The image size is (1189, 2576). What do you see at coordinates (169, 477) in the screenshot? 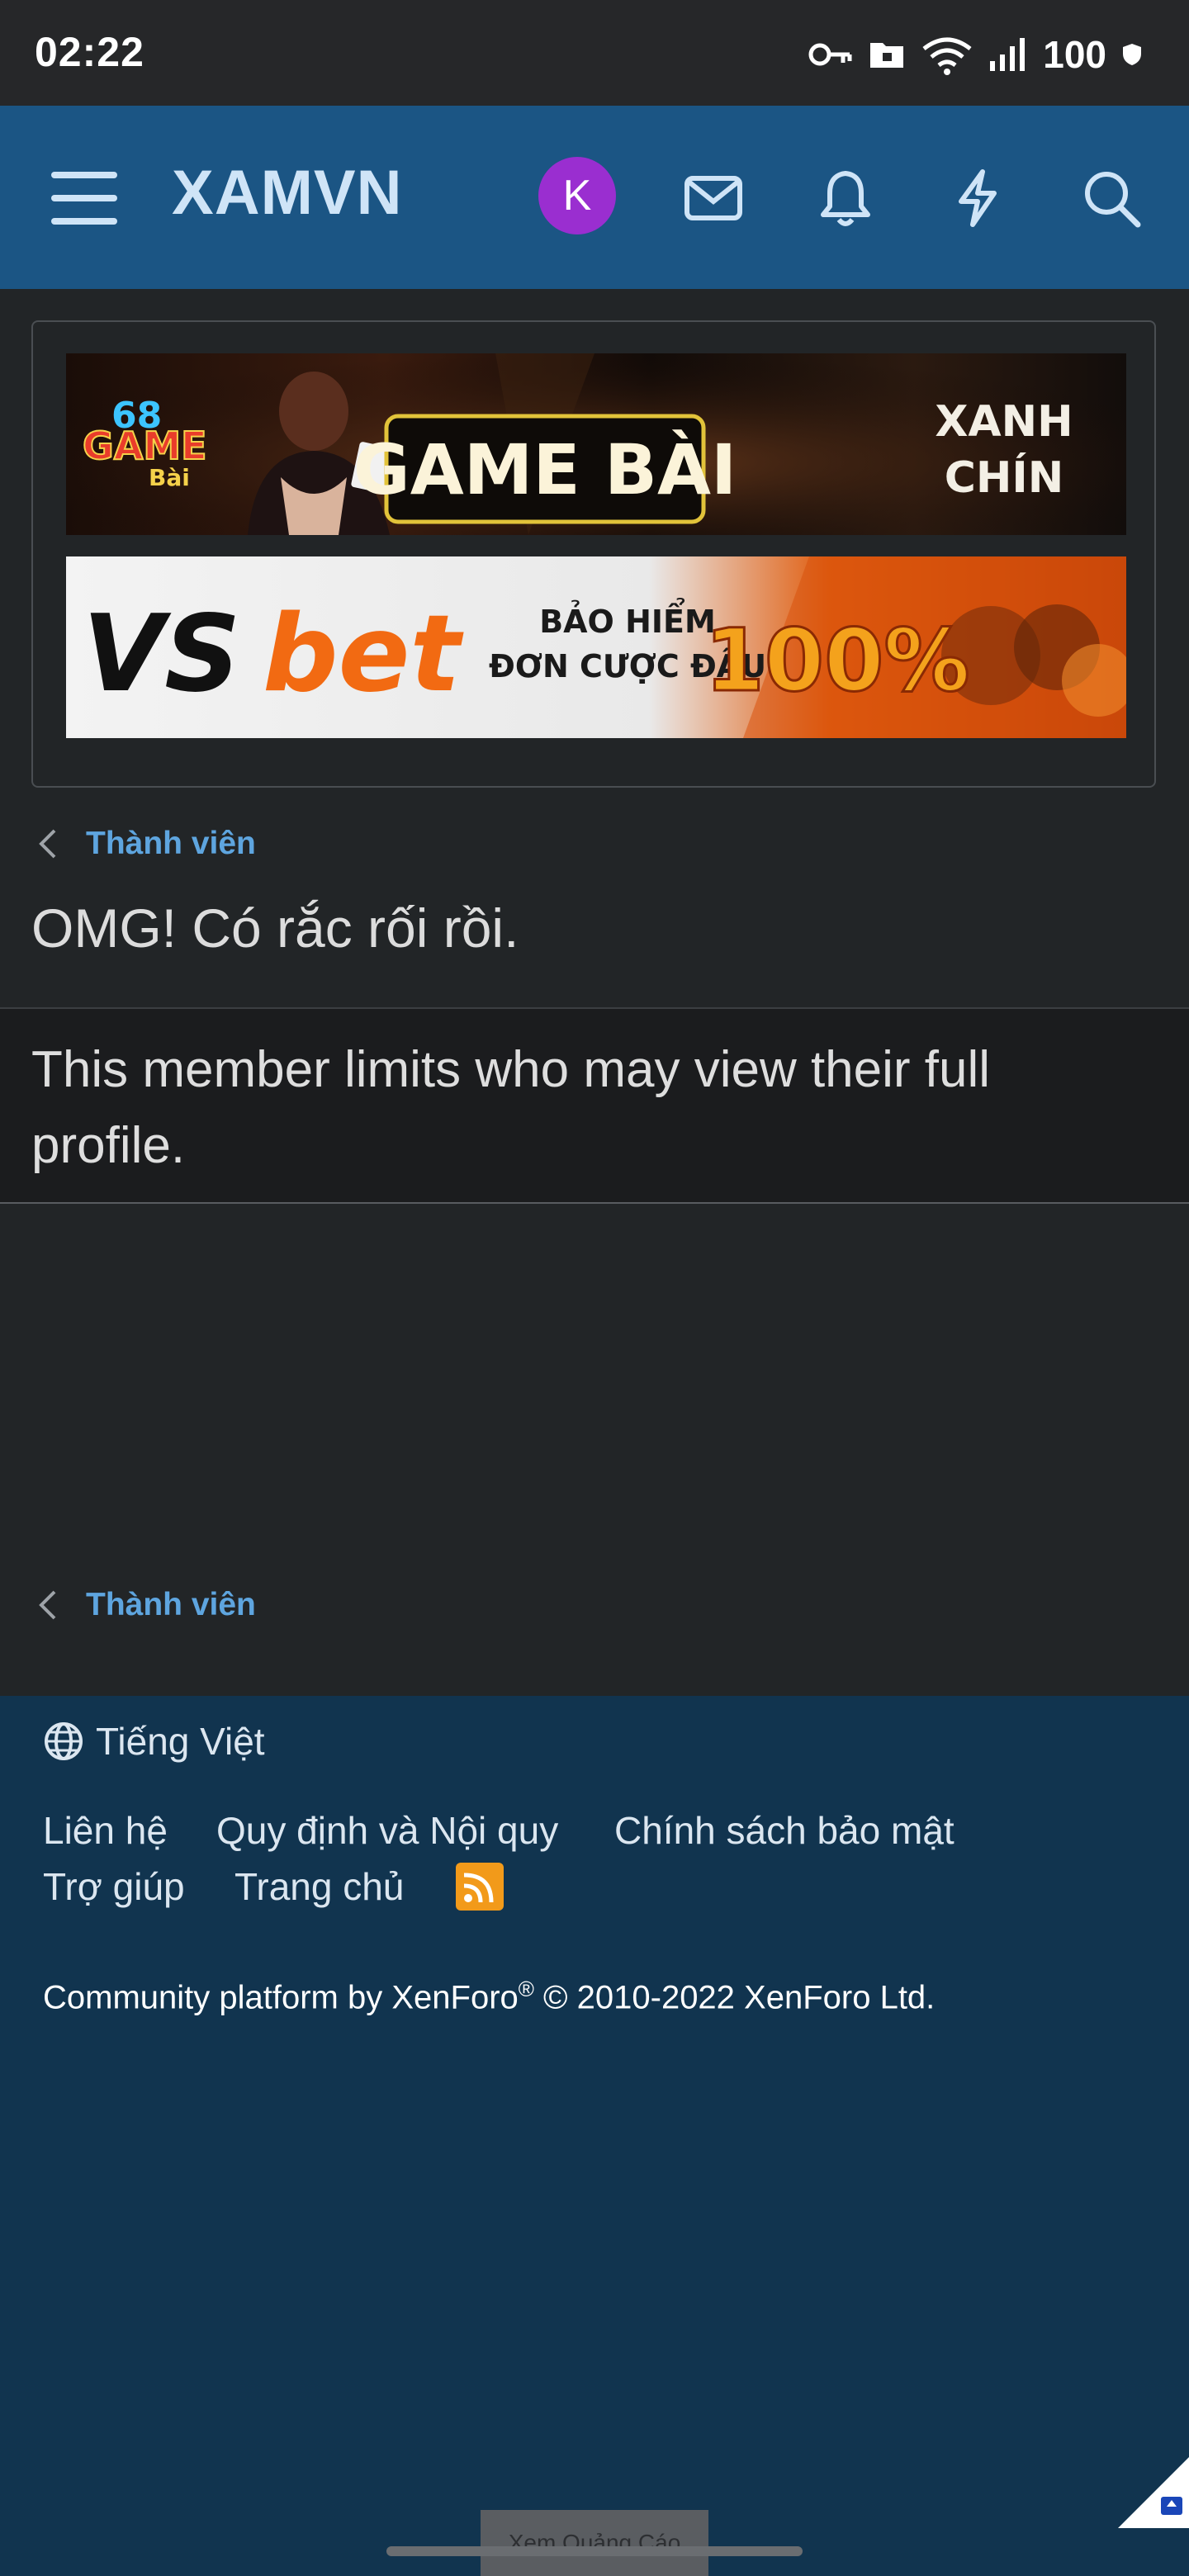
I see `ad-logo-sub: Bài` at bounding box center [169, 477].